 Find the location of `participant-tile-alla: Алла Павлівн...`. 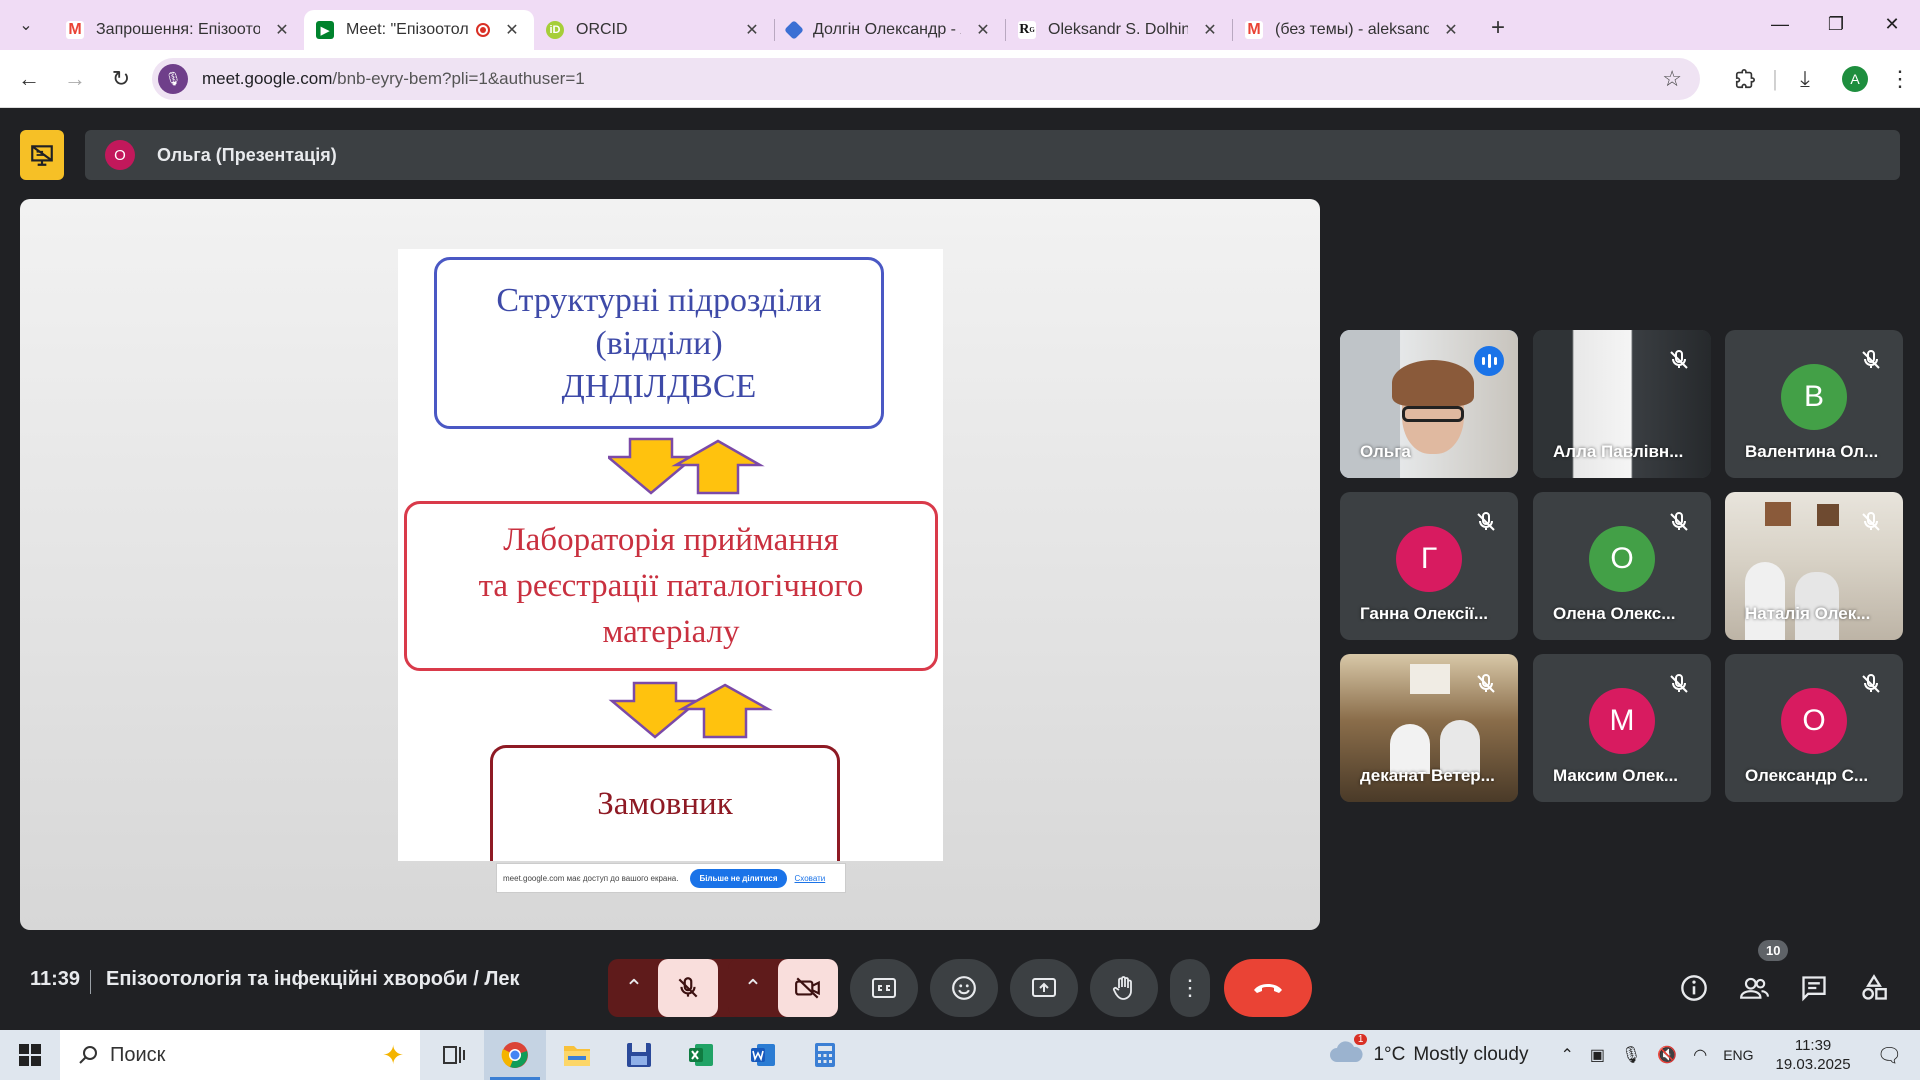

participant-tile-alla: Алла Павлівн... is located at coordinates (1622, 404).